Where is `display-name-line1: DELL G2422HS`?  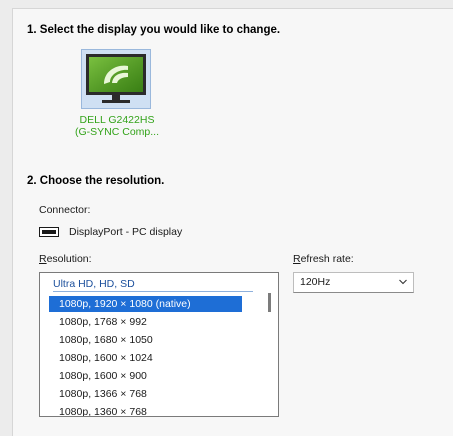
display-name-line1: DELL G2422HS is located at coordinates (117, 120).